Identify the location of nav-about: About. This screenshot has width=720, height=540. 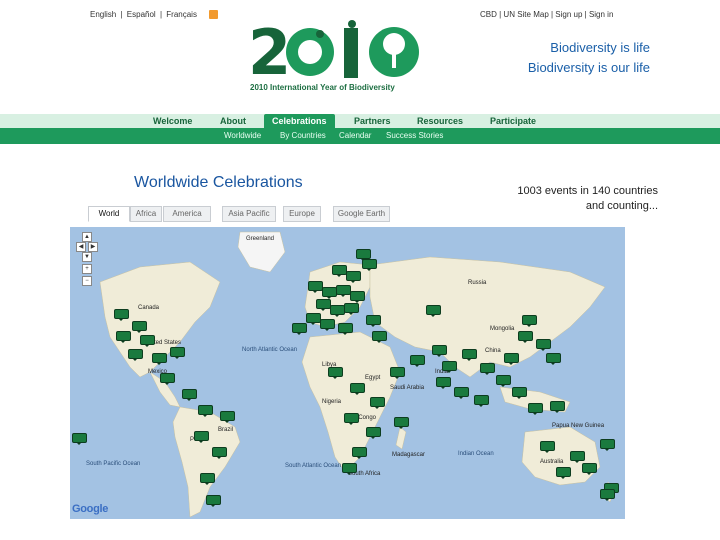
(233, 121).